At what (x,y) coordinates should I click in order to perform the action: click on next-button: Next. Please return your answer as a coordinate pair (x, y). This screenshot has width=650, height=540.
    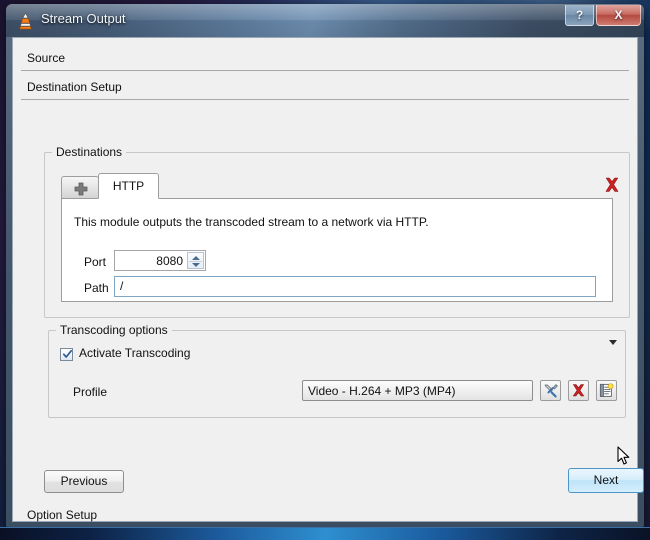
    Looking at the image, I should click on (606, 480).